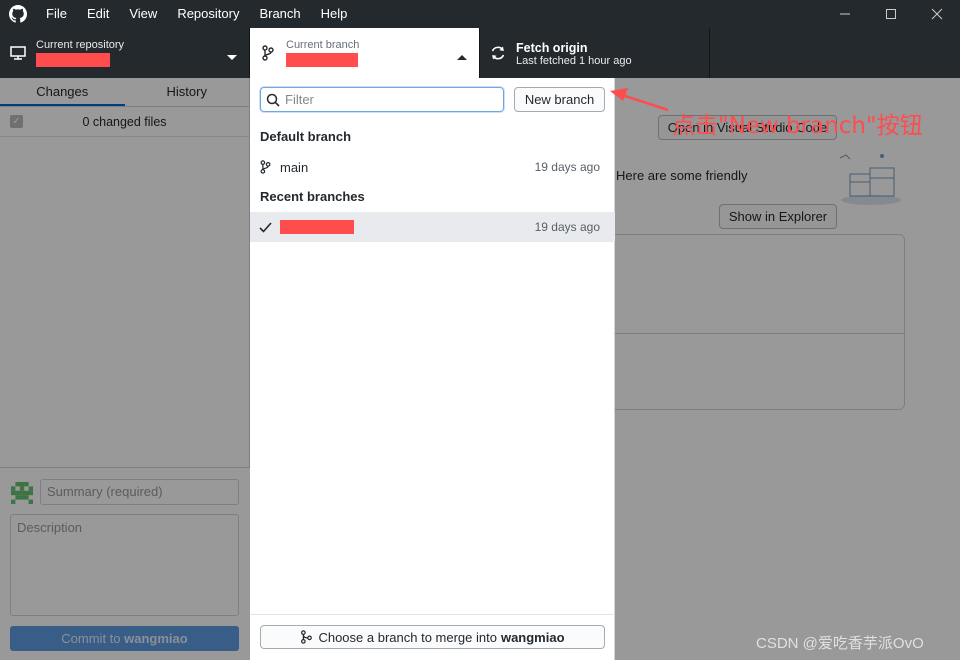 This screenshot has width=960, height=660. I want to click on watermark: CSDN @爱吃香芋派OvO, so click(840, 643).